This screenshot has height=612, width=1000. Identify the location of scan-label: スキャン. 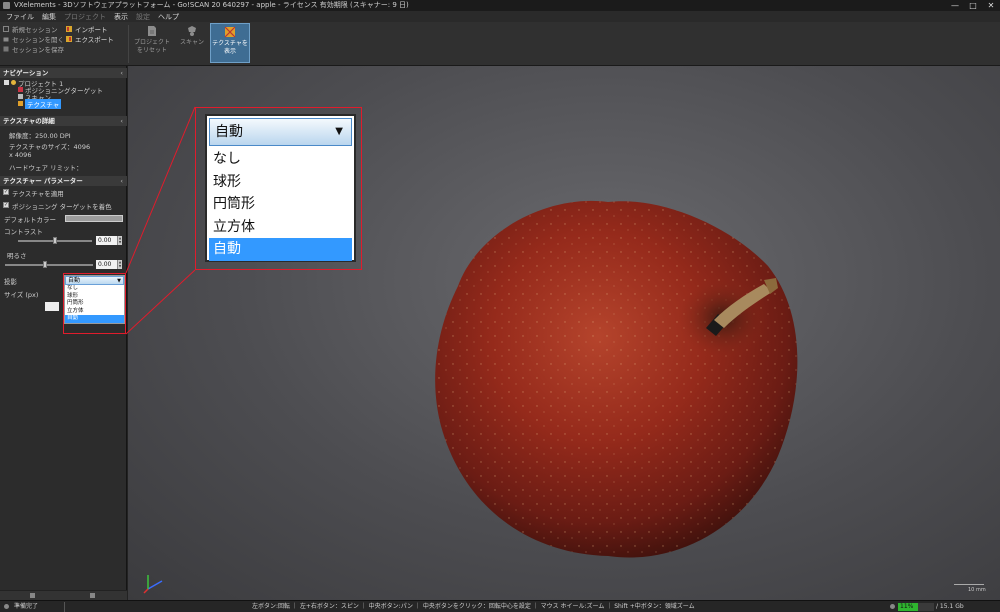
(191, 42).